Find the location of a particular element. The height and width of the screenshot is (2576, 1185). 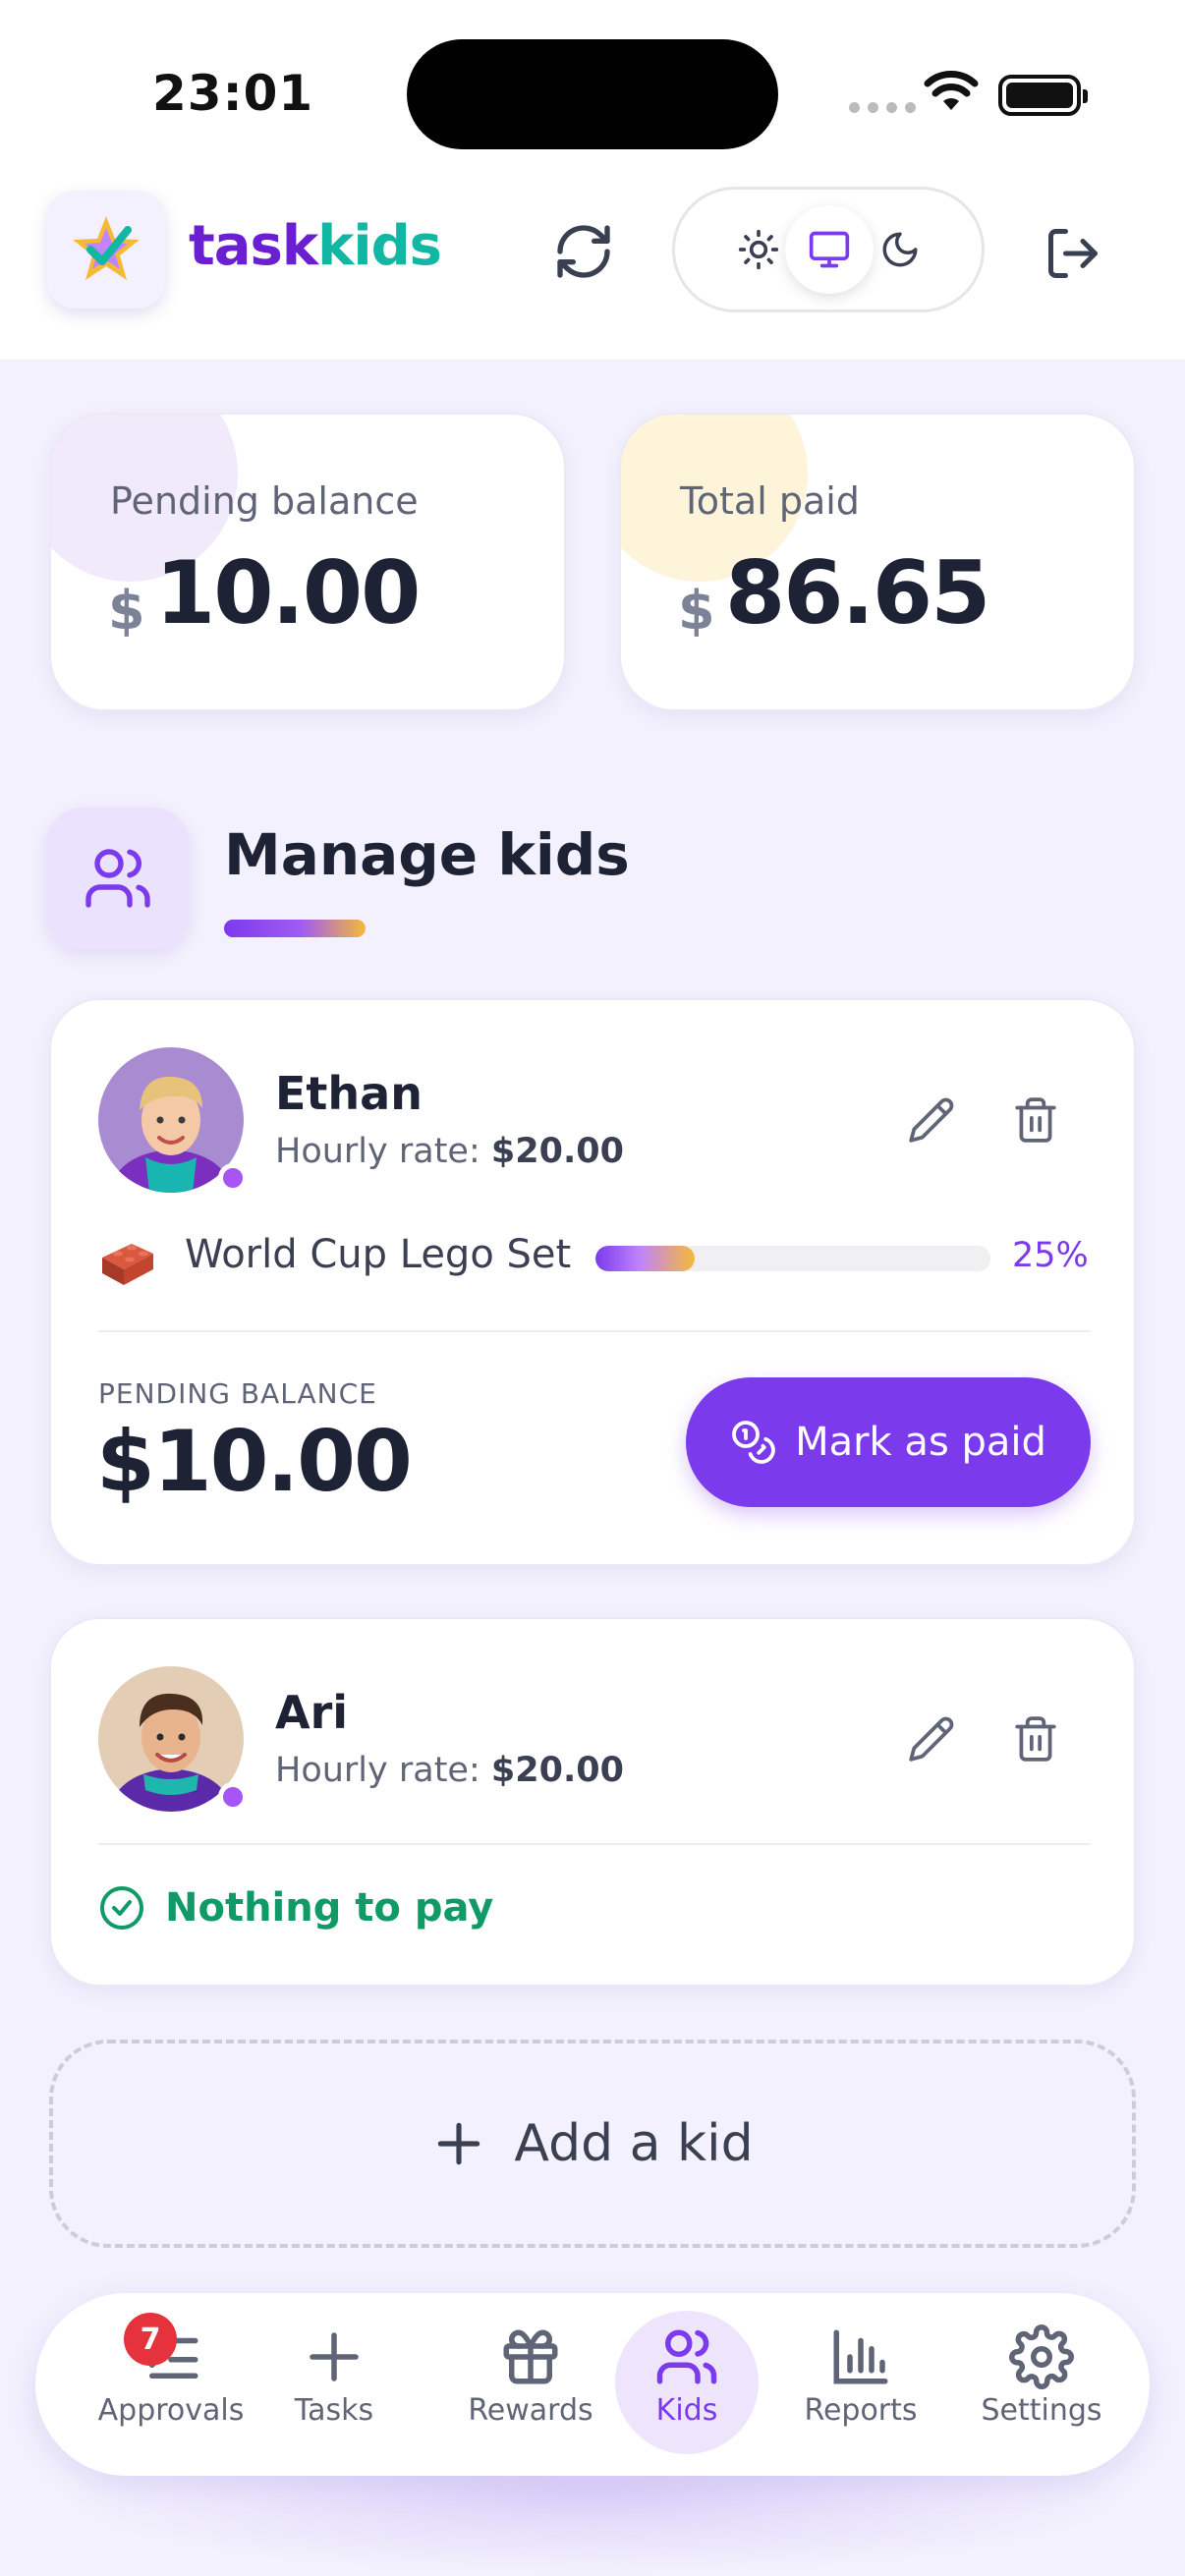

goal-name: World Cup Lego Set is located at coordinates (379, 1254).